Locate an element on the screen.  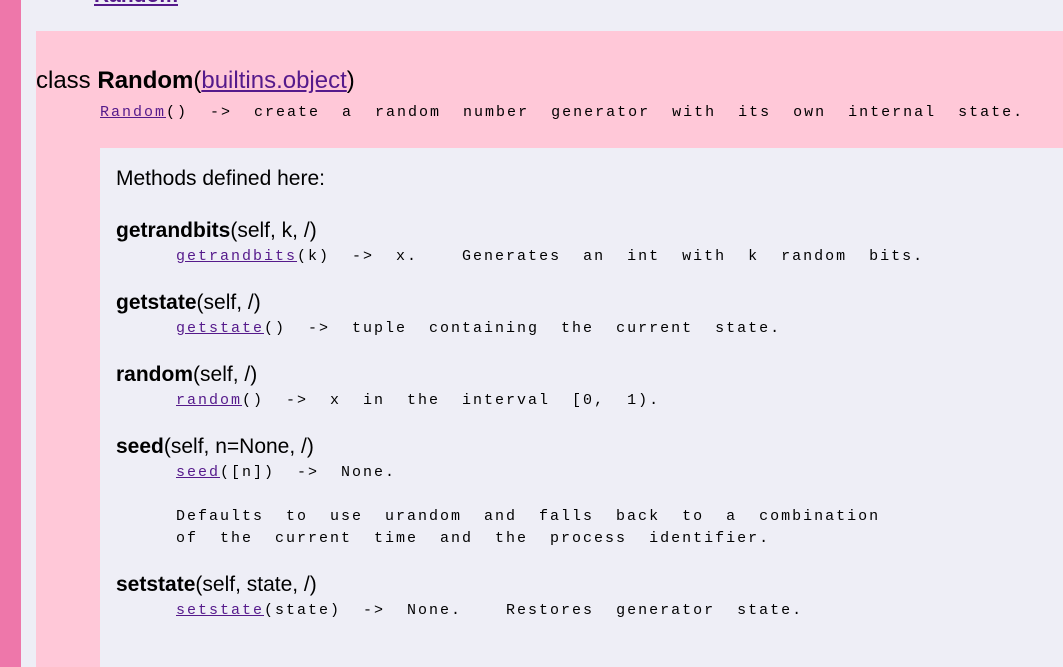
method-signature: getrandbits(self, k, /) is located at coordinates (589, 231).